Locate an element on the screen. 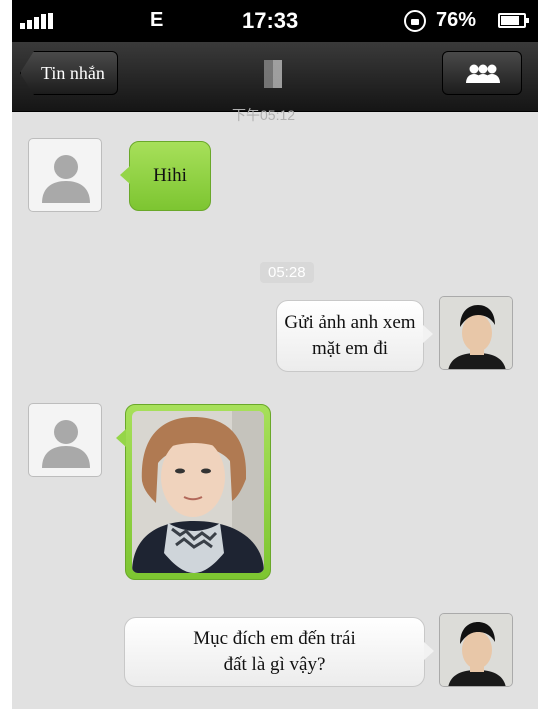 The width and height of the screenshot is (550, 709). timestamp: 05:28 is located at coordinates (287, 272).